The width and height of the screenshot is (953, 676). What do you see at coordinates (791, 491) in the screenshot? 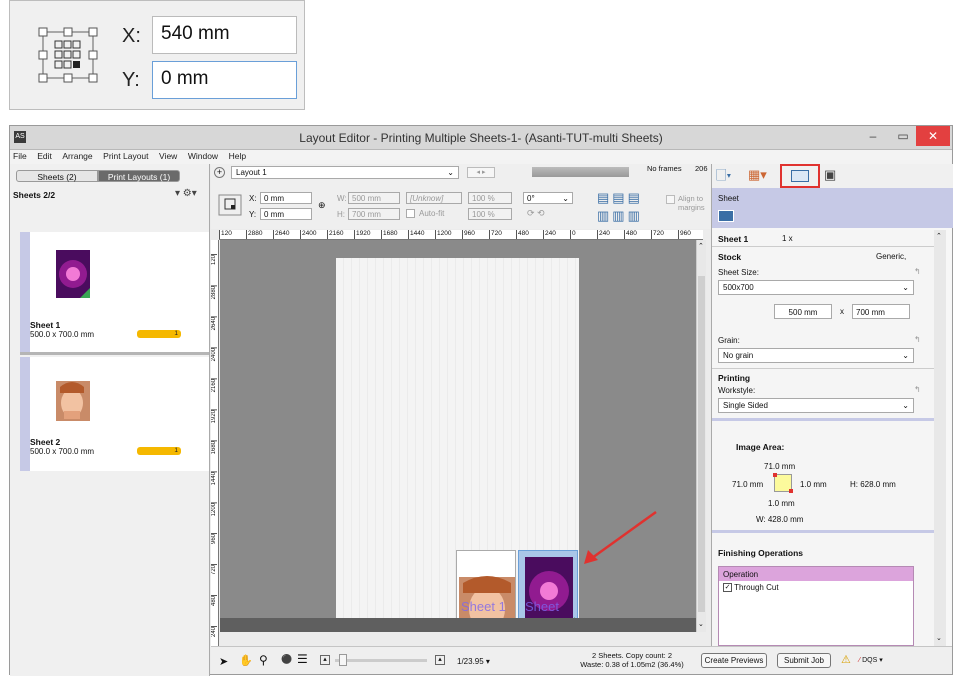
I see `corner-marker` at bounding box center [791, 491].